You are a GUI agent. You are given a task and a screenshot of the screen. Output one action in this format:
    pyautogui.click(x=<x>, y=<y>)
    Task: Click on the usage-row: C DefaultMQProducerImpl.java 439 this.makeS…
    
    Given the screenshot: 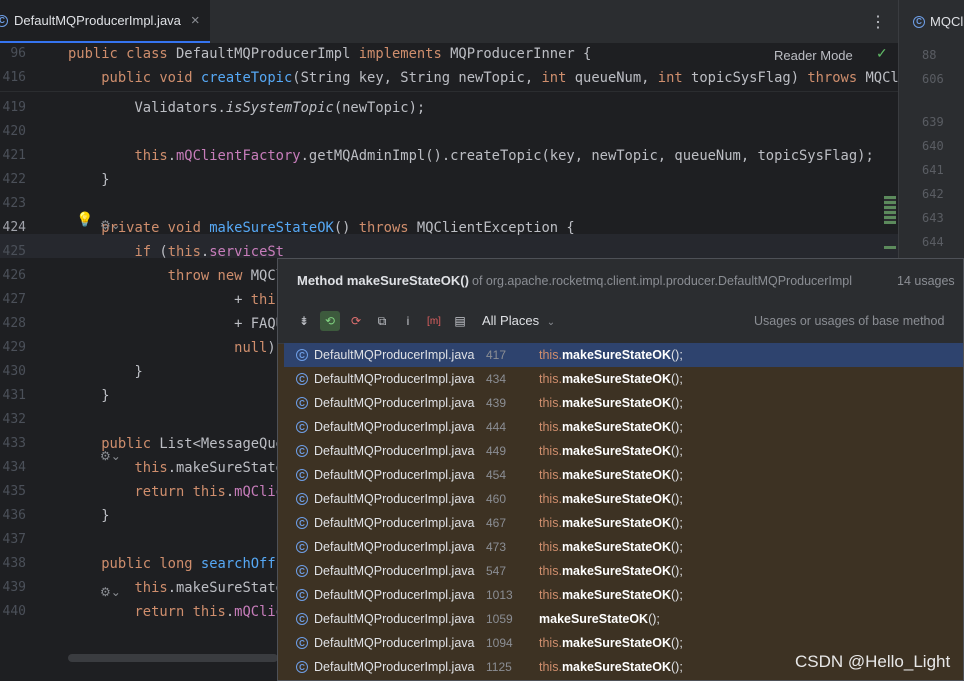 What is the action you would take?
    pyautogui.click(x=623, y=403)
    